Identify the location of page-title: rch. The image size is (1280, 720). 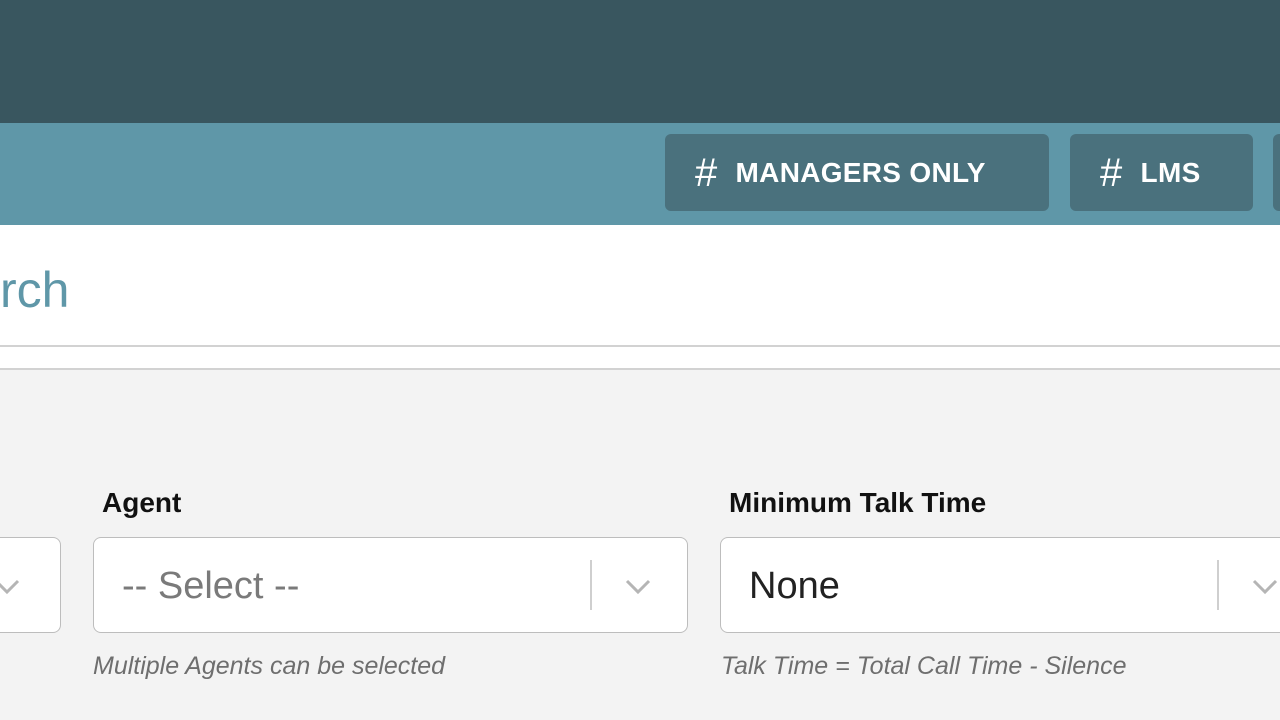
(35, 290).